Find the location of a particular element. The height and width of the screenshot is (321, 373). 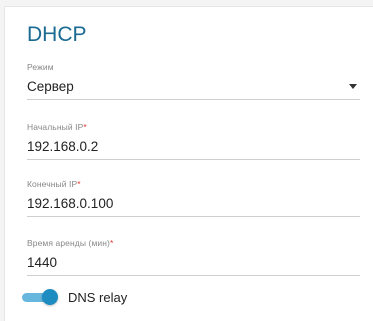

mode-value: Сервер is located at coordinates (50, 86).